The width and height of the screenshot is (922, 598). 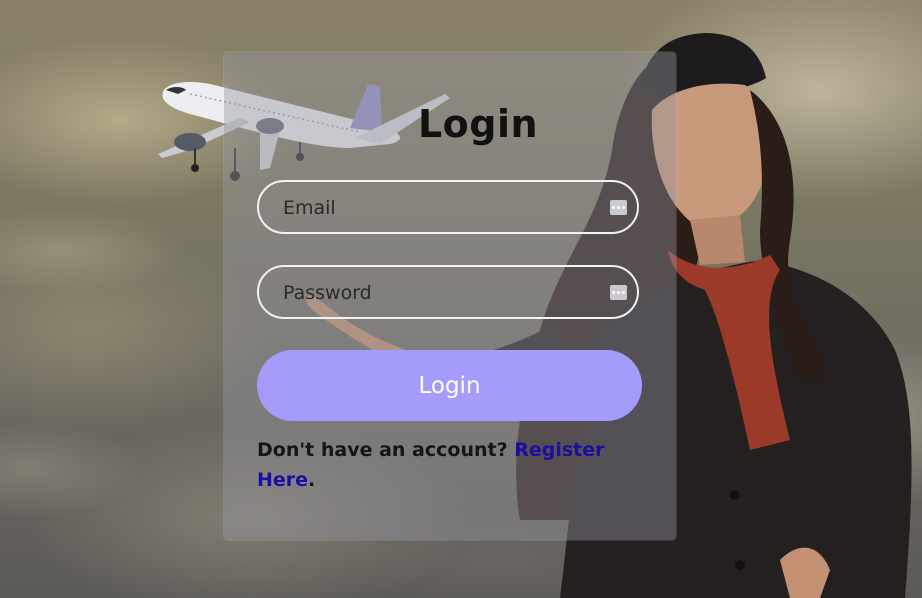 I want to click on page-title: Login, so click(x=478, y=124).